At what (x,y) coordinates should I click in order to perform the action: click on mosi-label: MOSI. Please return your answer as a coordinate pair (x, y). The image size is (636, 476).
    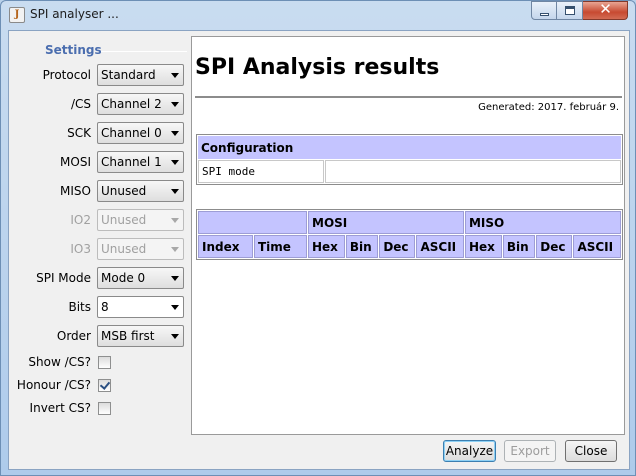
    Looking at the image, I should click on (75, 162).